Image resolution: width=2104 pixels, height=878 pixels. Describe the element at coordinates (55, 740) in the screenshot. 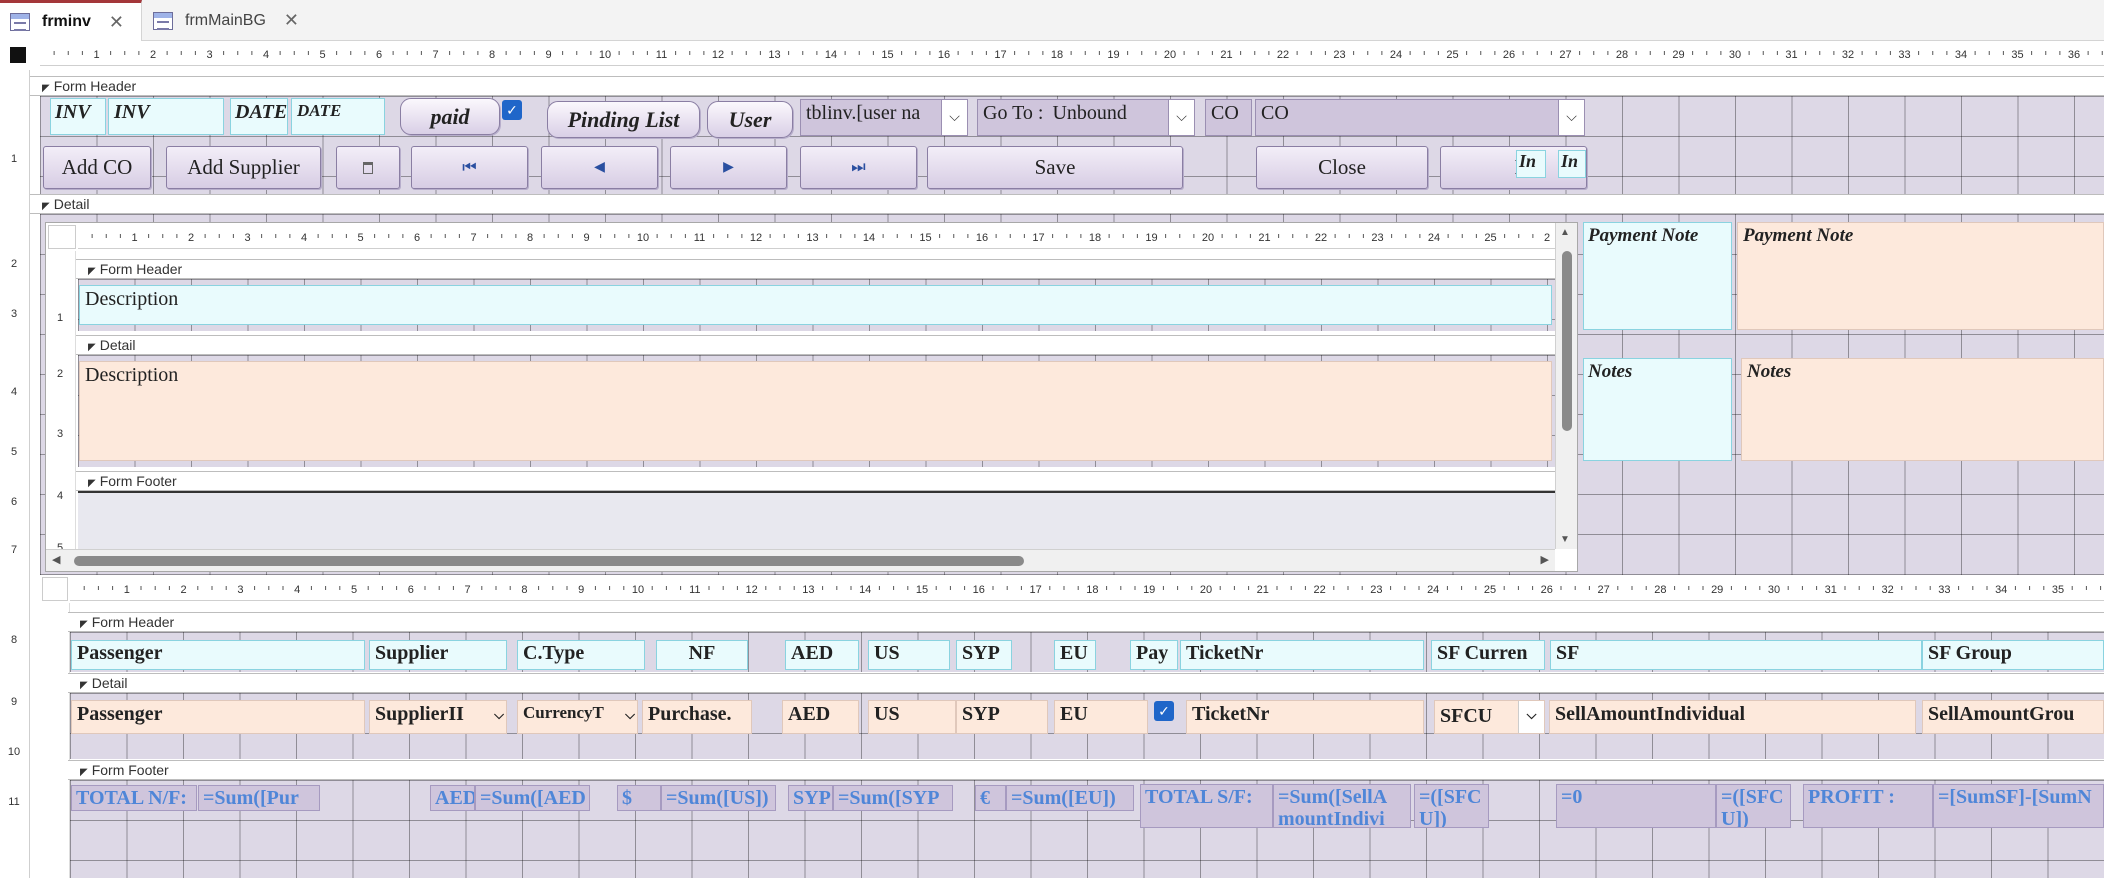

I see `lines-vertical-ruler` at that location.